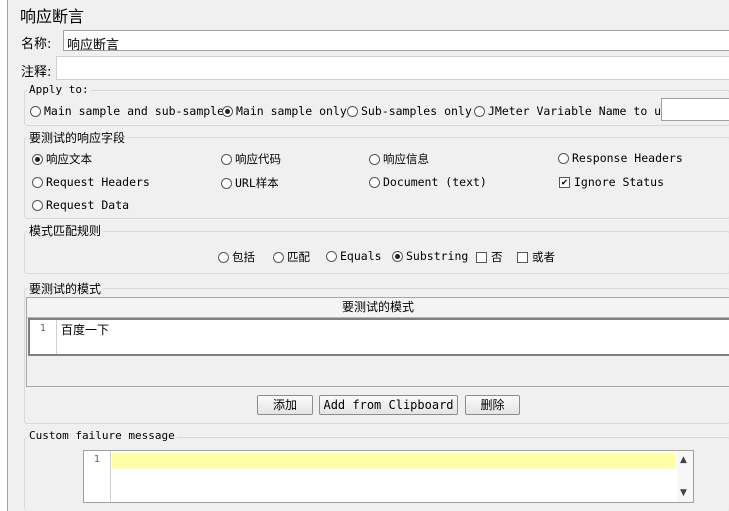  I want to click on rule-substring-radio: Substring, so click(430, 256).